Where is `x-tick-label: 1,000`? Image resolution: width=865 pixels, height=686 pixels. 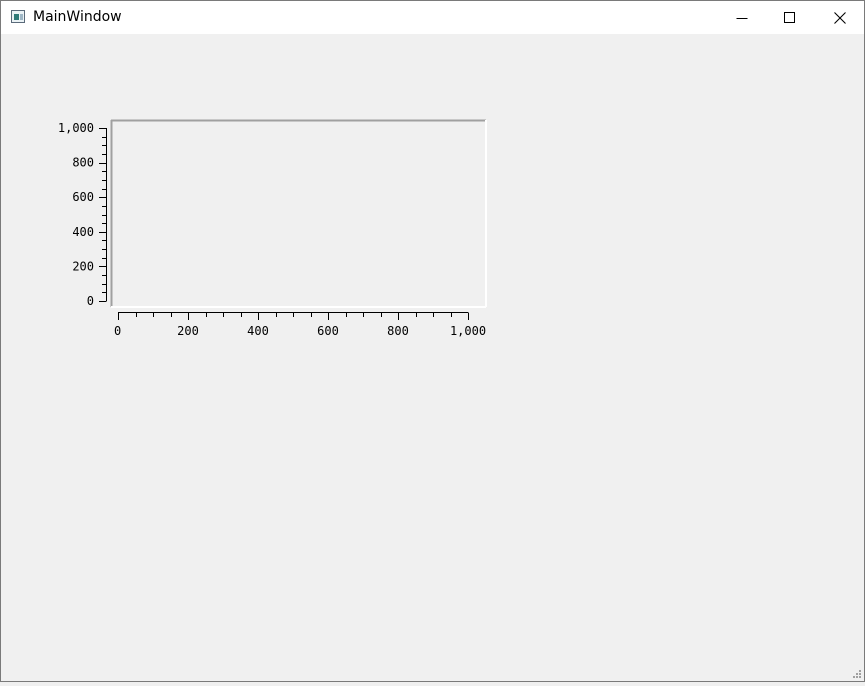 x-tick-label: 1,000 is located at coordinates (468, 331).